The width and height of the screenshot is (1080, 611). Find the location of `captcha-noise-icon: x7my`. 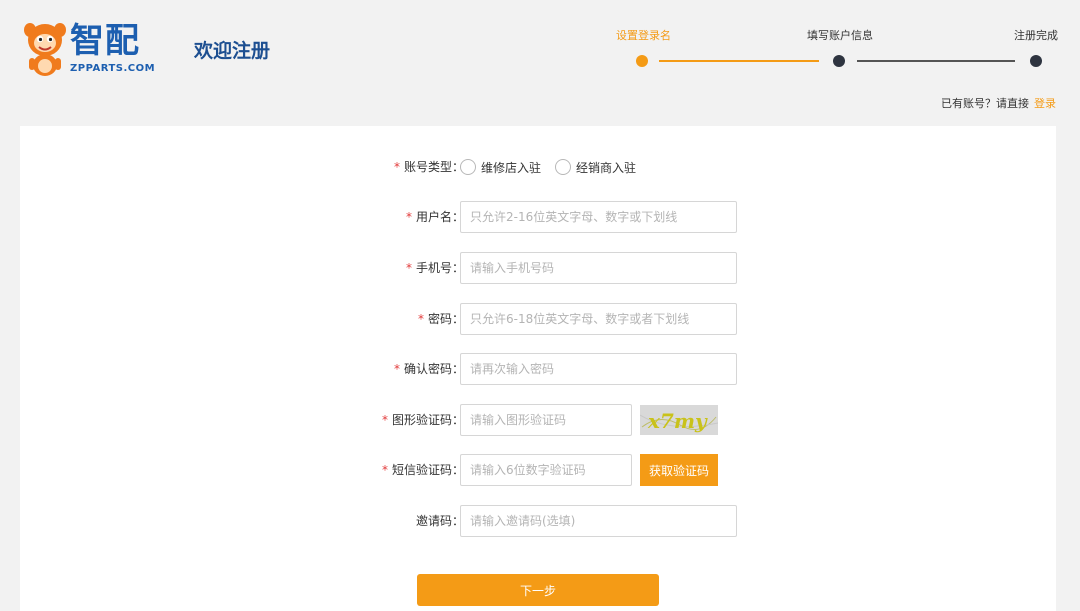

captcha-noise-icon: x7my is located at coordinates (679, 420).